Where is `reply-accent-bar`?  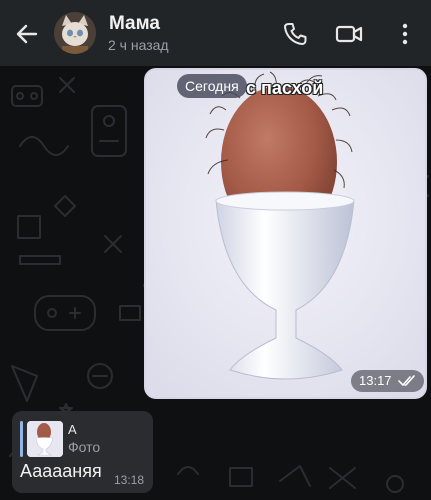
reply-accent-bar is located at coordinates (21, 439).